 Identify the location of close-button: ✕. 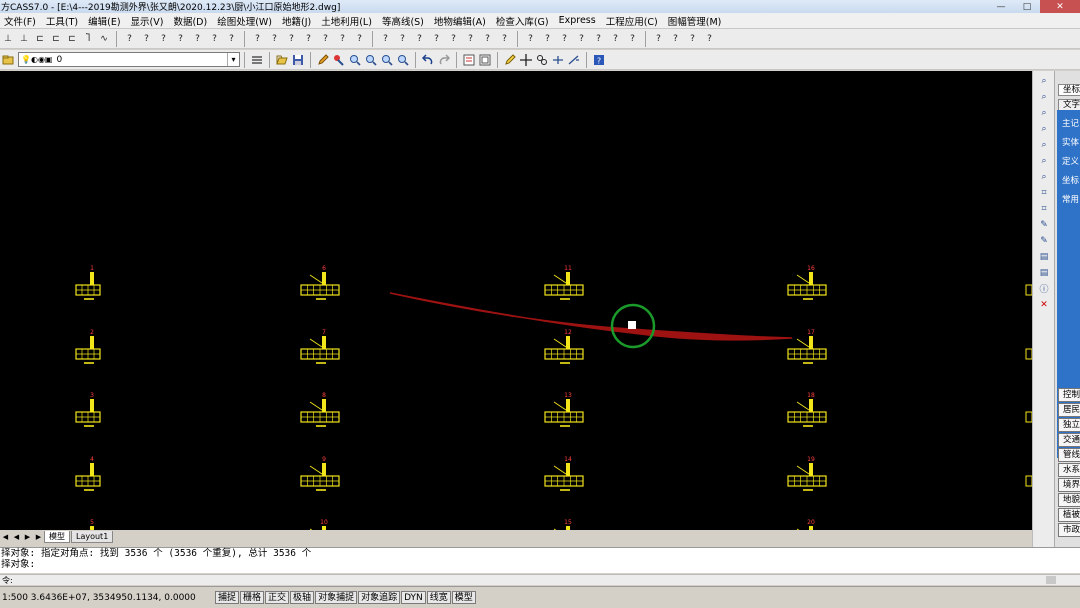
(1060, 6).